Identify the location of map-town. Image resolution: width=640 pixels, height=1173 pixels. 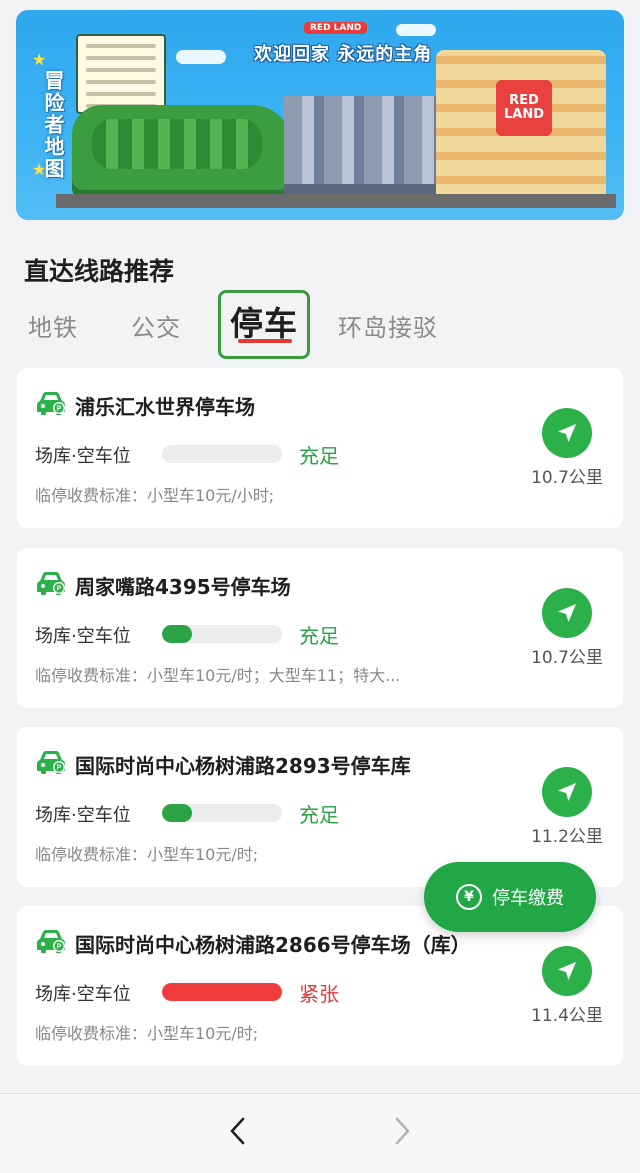
(364, 146).